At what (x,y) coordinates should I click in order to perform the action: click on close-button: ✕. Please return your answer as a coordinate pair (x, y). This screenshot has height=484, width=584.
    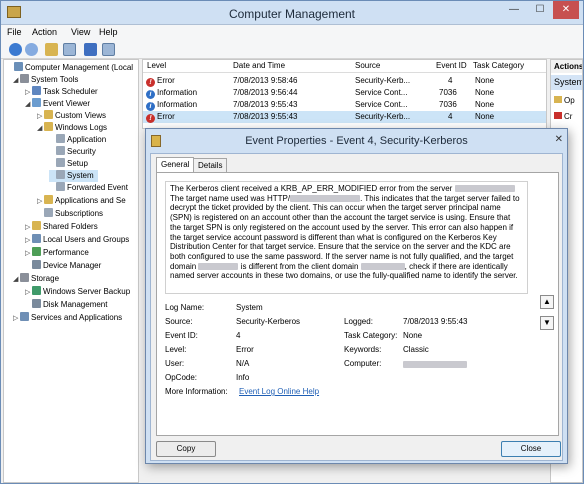
    Looking at the image, I should click on (566, 10).